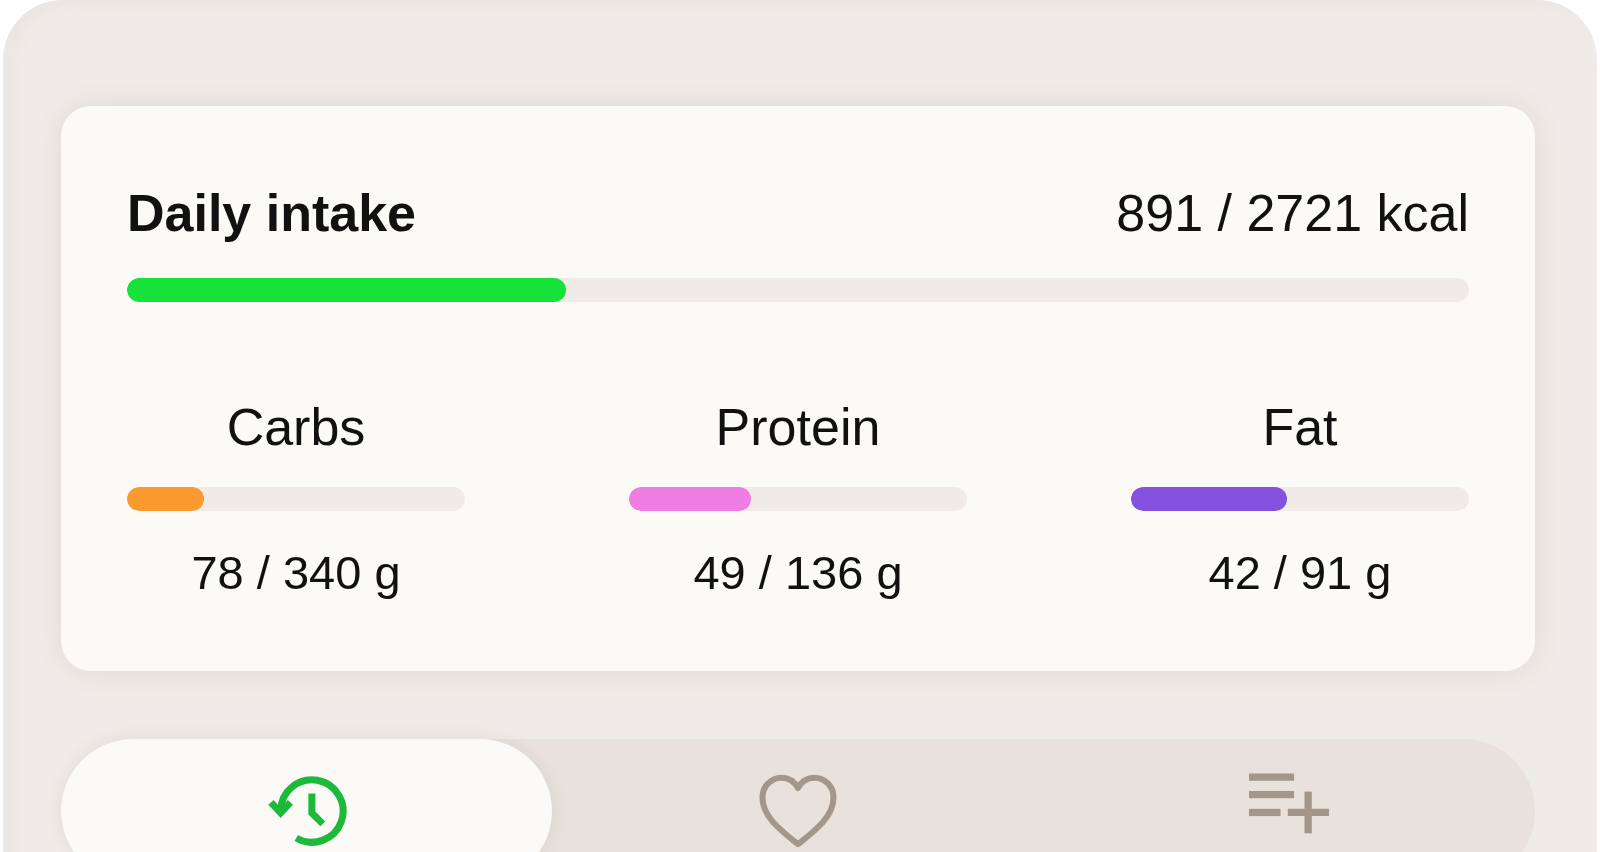 The width and height of the screenshot is (1600, 852). I want to click on card-title: Daily intake, so click(272, 213).